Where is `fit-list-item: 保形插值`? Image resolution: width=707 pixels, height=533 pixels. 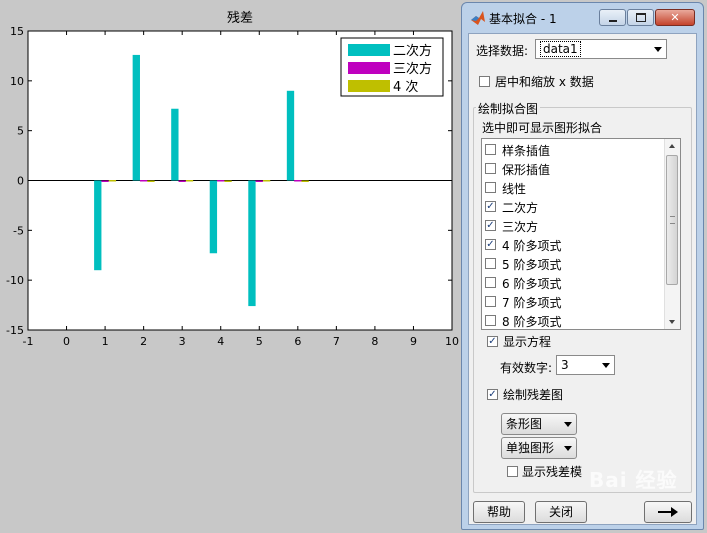 fit-list-item: 保形插值 is located at coordinates (574, 168).